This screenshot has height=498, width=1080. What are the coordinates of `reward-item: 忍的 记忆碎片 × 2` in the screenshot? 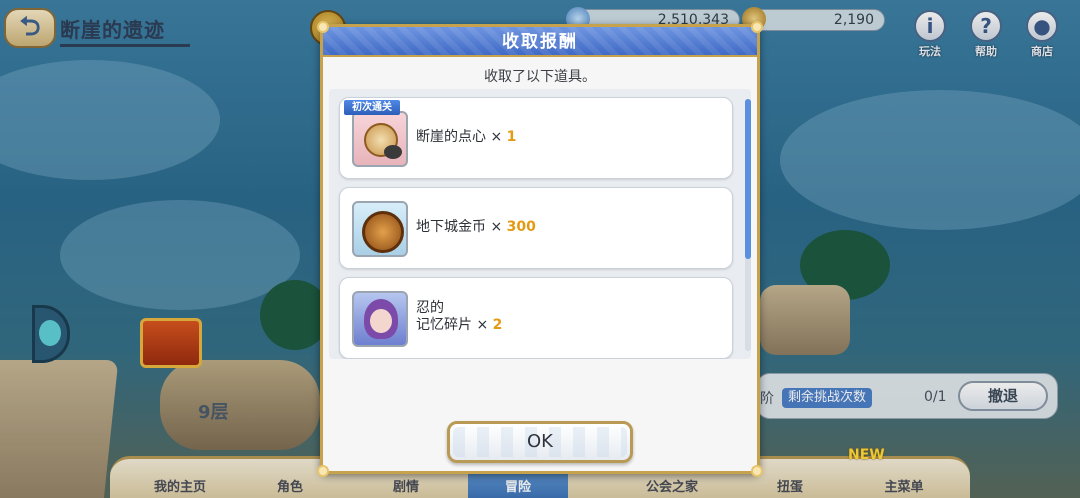 It's located at (536, 318).